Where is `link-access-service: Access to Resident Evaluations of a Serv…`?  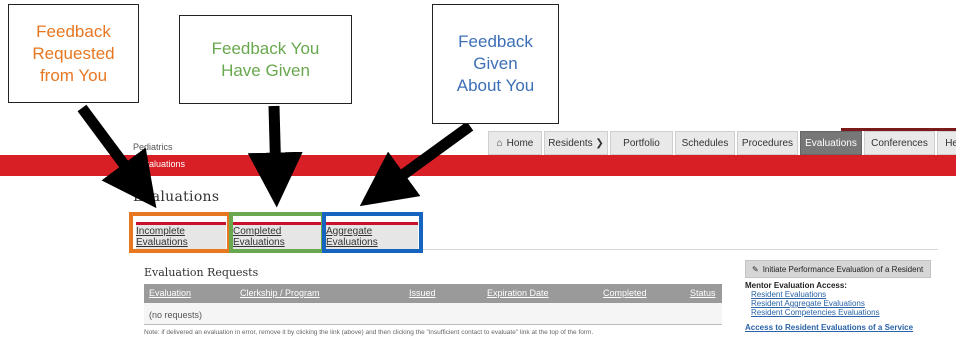 link-access-service: Access to Resident Evaluations of a Serv… is located at coordinates (829, 327).